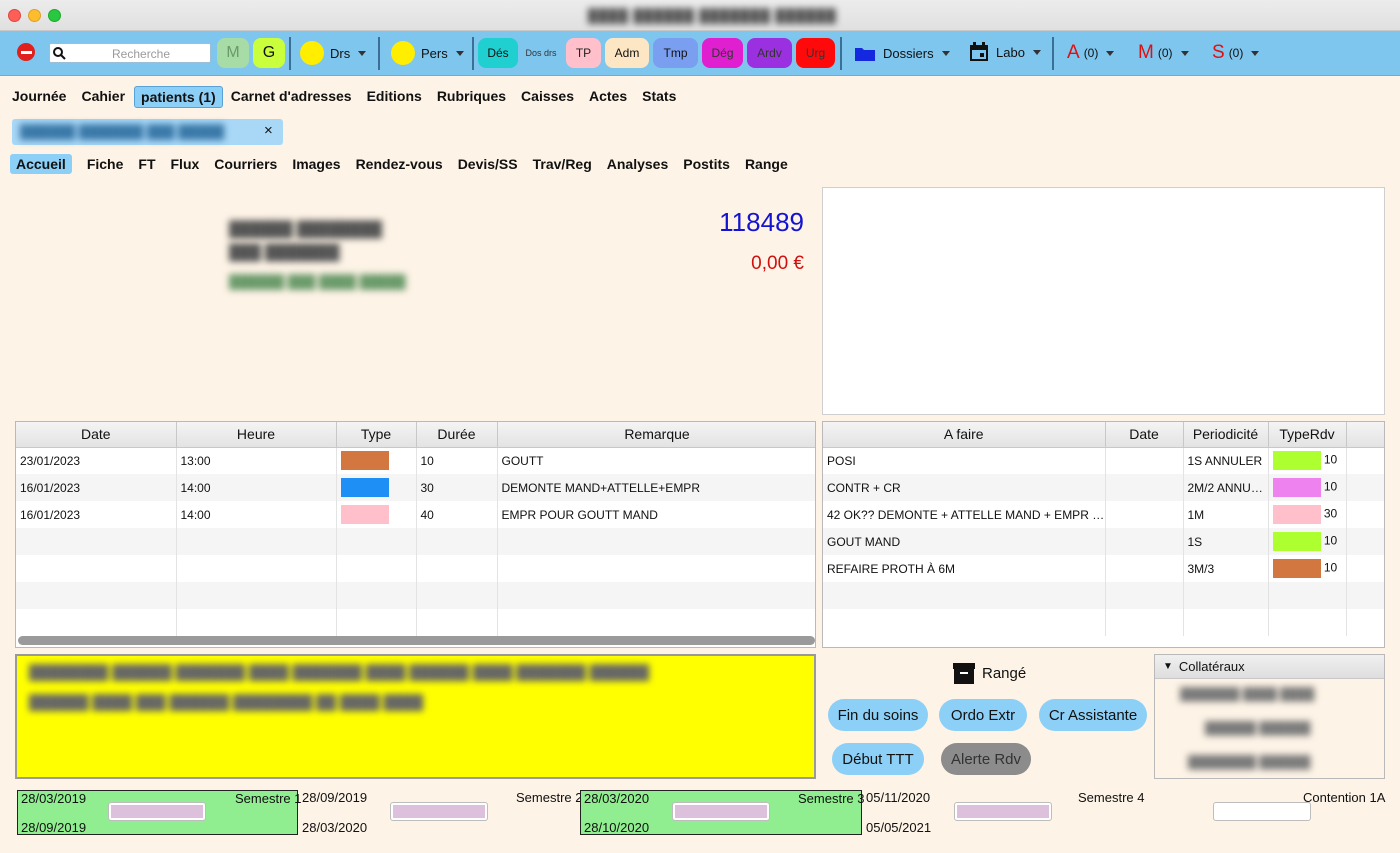 The image size is (1400, 853). Describe the element at coordinates (878, 759) in the screenshot. I see `debut-ttt-button: Début TTT` at that location.